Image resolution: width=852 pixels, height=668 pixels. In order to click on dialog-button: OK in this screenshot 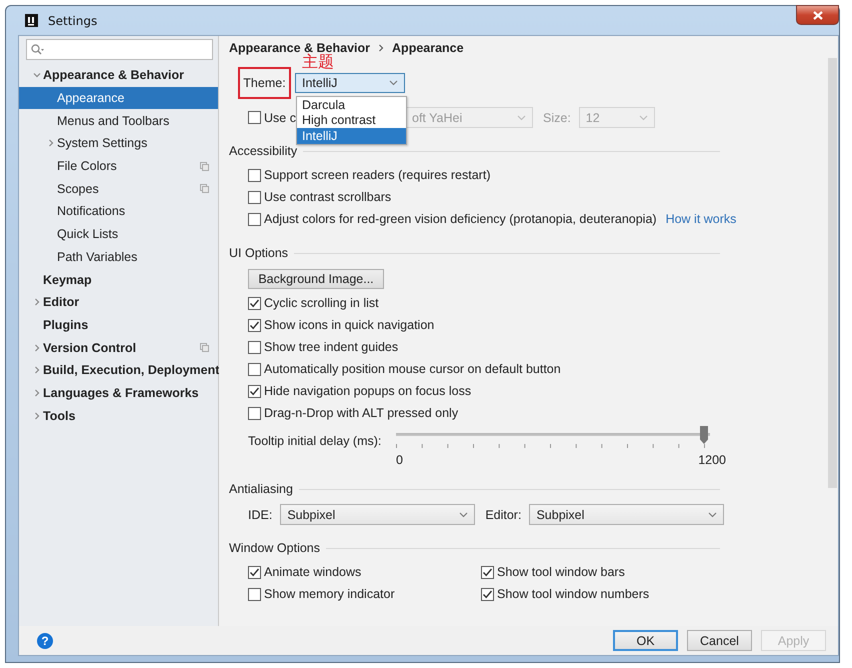, I will do `click(645, 640)`.